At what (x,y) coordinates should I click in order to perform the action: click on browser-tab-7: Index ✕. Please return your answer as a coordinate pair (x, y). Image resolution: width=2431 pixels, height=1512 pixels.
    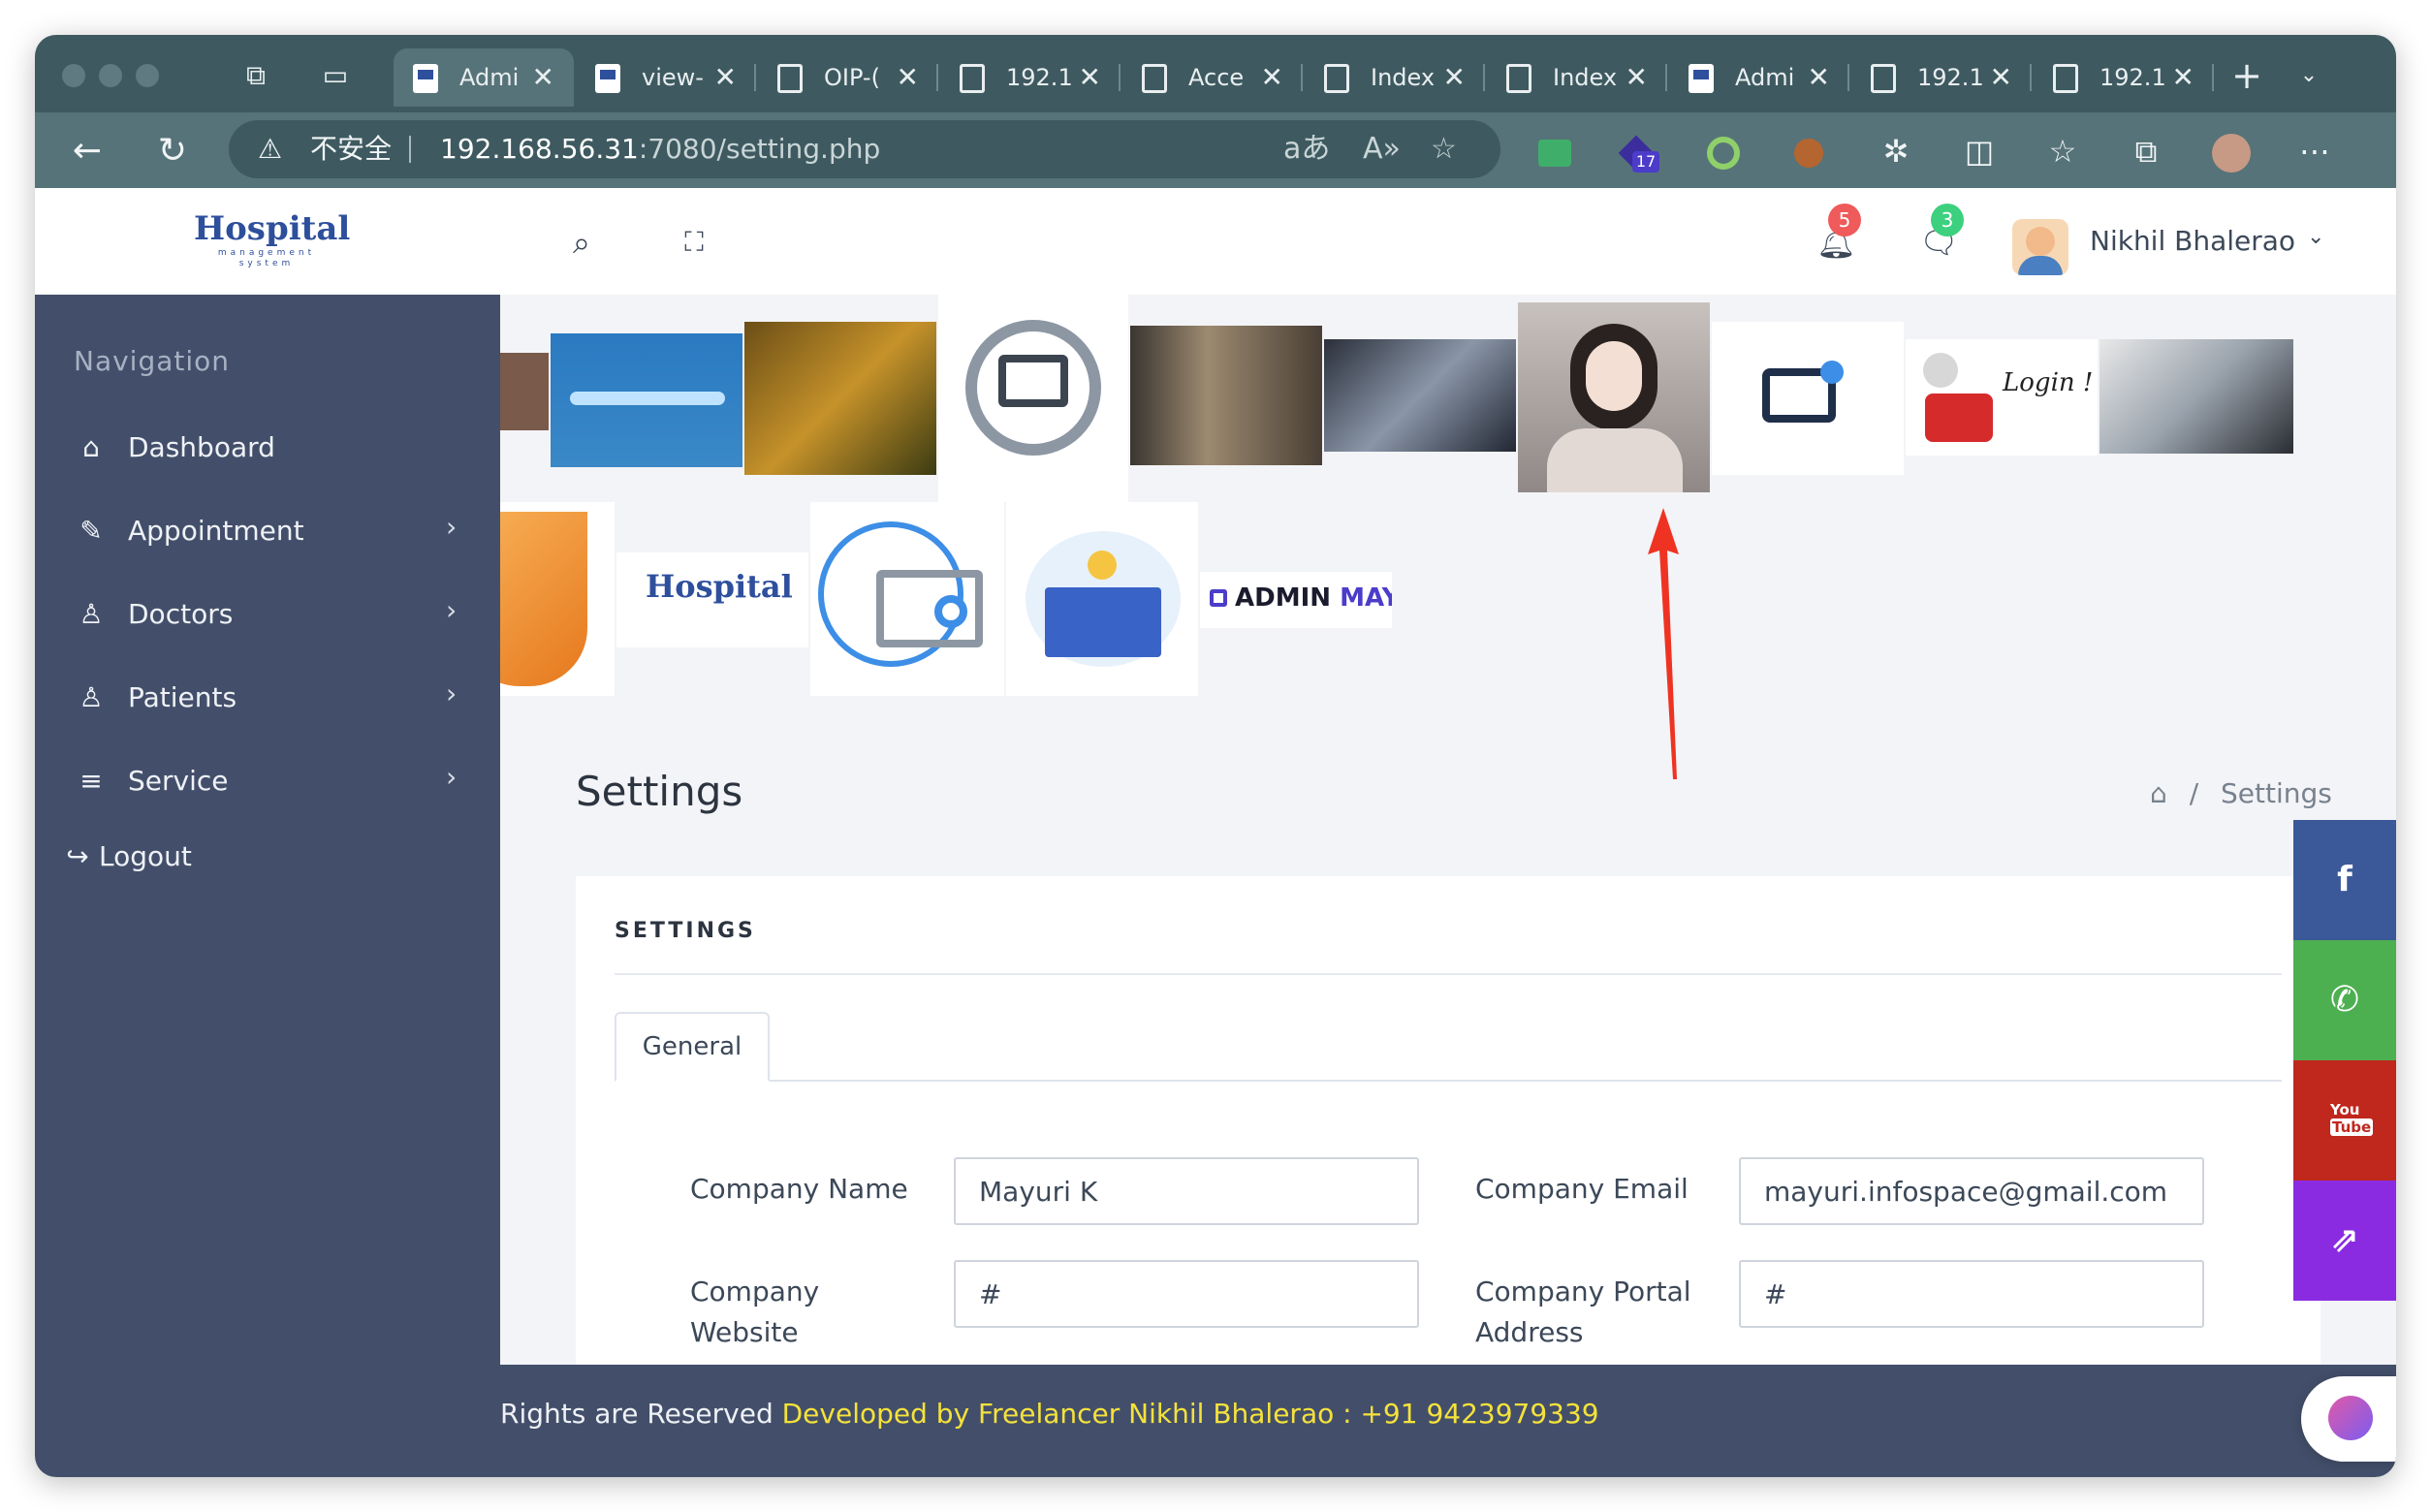
    Looking at the image, I should click on (1577, 78).